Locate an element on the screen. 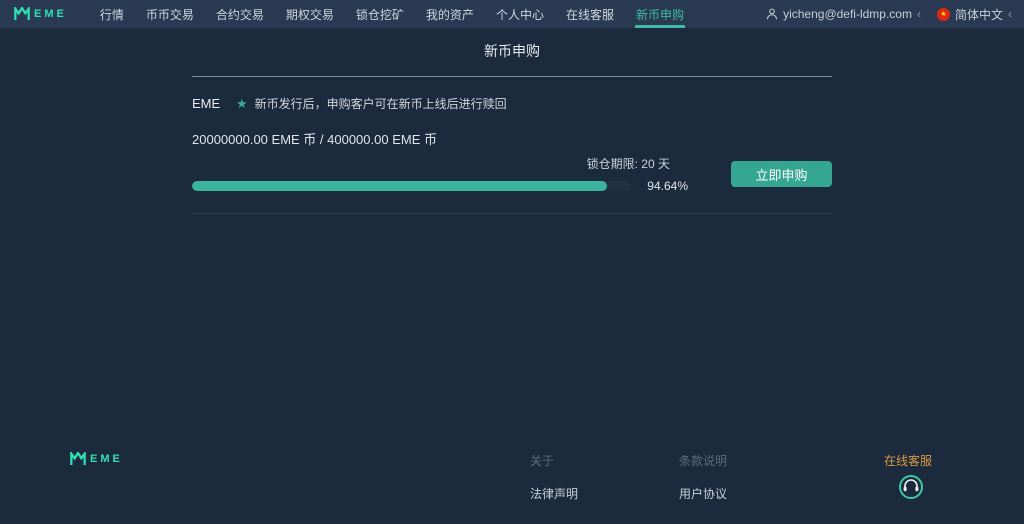 This screenshot has height=524, width=1024. nav-item-personal-center: 个人中心 is located at coordinates (520, 14).